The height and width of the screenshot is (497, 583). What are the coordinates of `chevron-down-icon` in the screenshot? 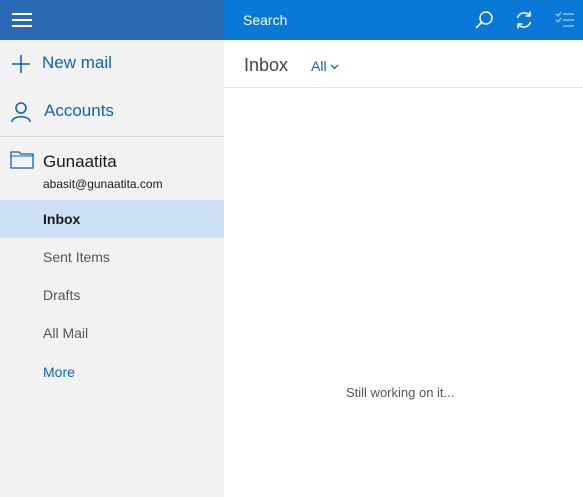 It's located at (334, 67).